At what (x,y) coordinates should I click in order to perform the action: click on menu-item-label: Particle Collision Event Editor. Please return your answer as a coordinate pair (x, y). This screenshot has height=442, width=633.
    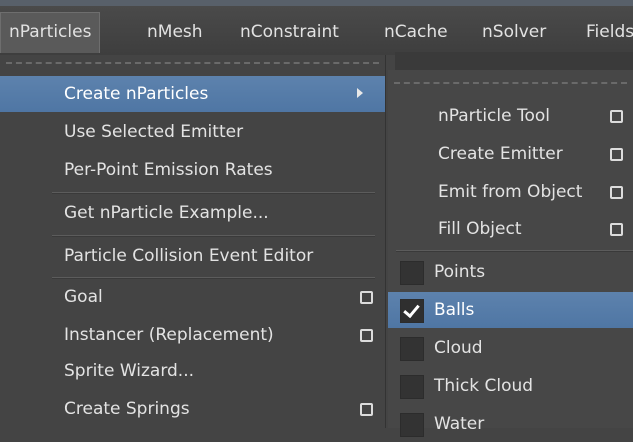
    Looking at the image, I should click on (189, 256).